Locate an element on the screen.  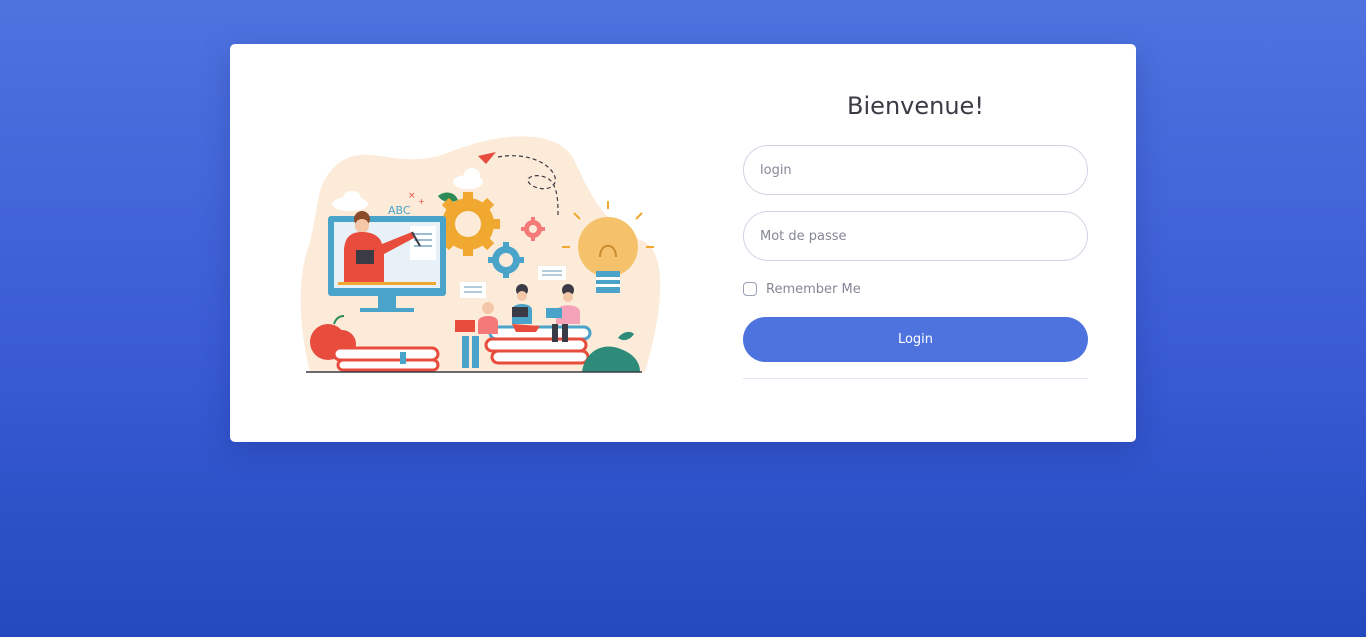
online-education-illustration: ABC × + is located at coordinates (480, 254).